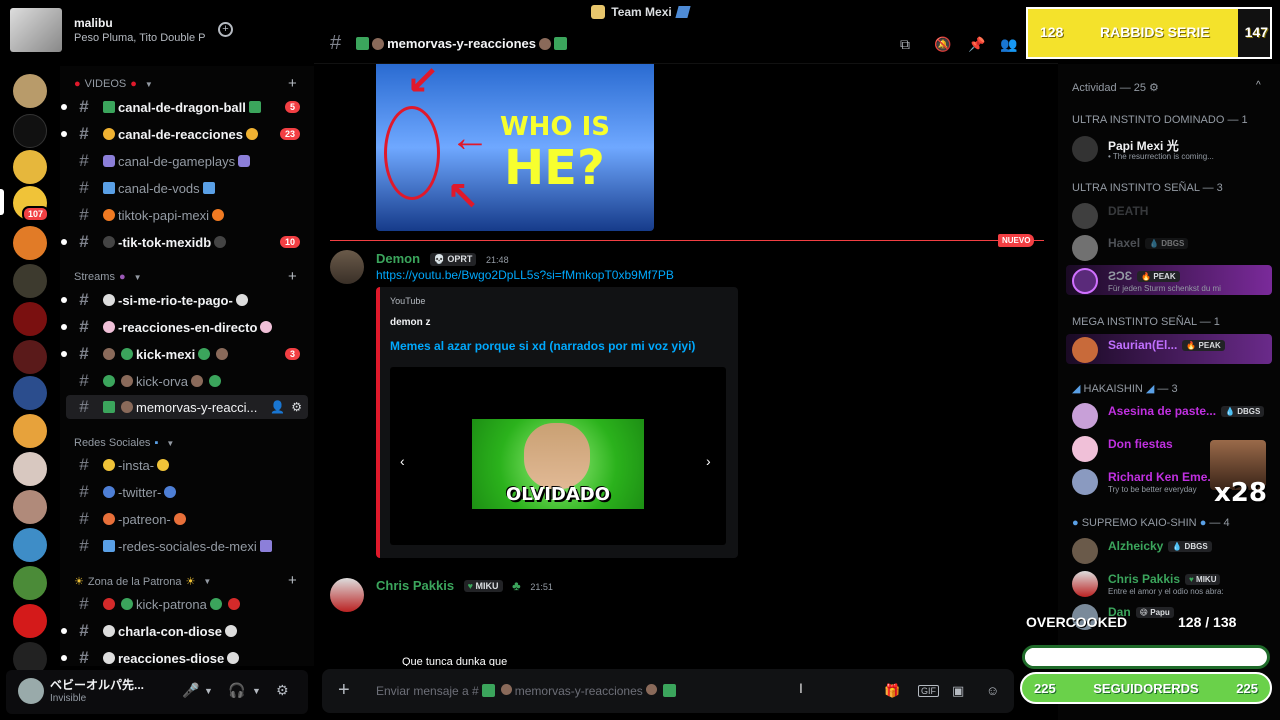  What do you see at coordinates (958, 691) in the screenshot?
I see `sticker-icon: ▣` at bounding box center [958, 691].